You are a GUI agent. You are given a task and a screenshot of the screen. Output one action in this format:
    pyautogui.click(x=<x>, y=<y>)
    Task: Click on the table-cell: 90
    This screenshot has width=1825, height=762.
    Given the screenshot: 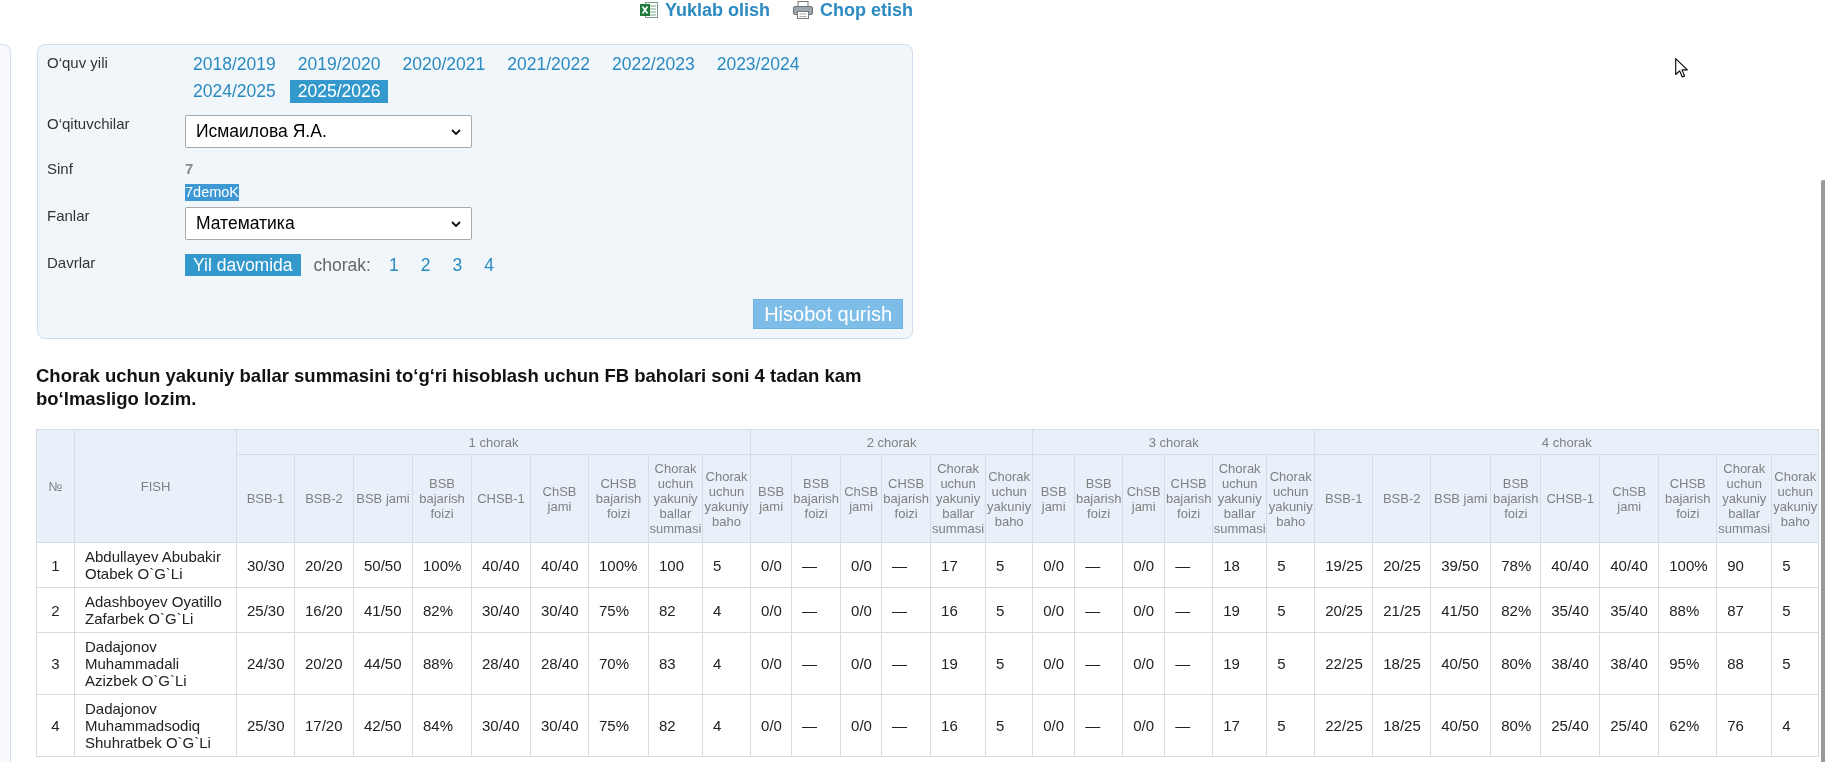 What is the action you would take?
    pyautogui.click(x=1744, y=565)
    